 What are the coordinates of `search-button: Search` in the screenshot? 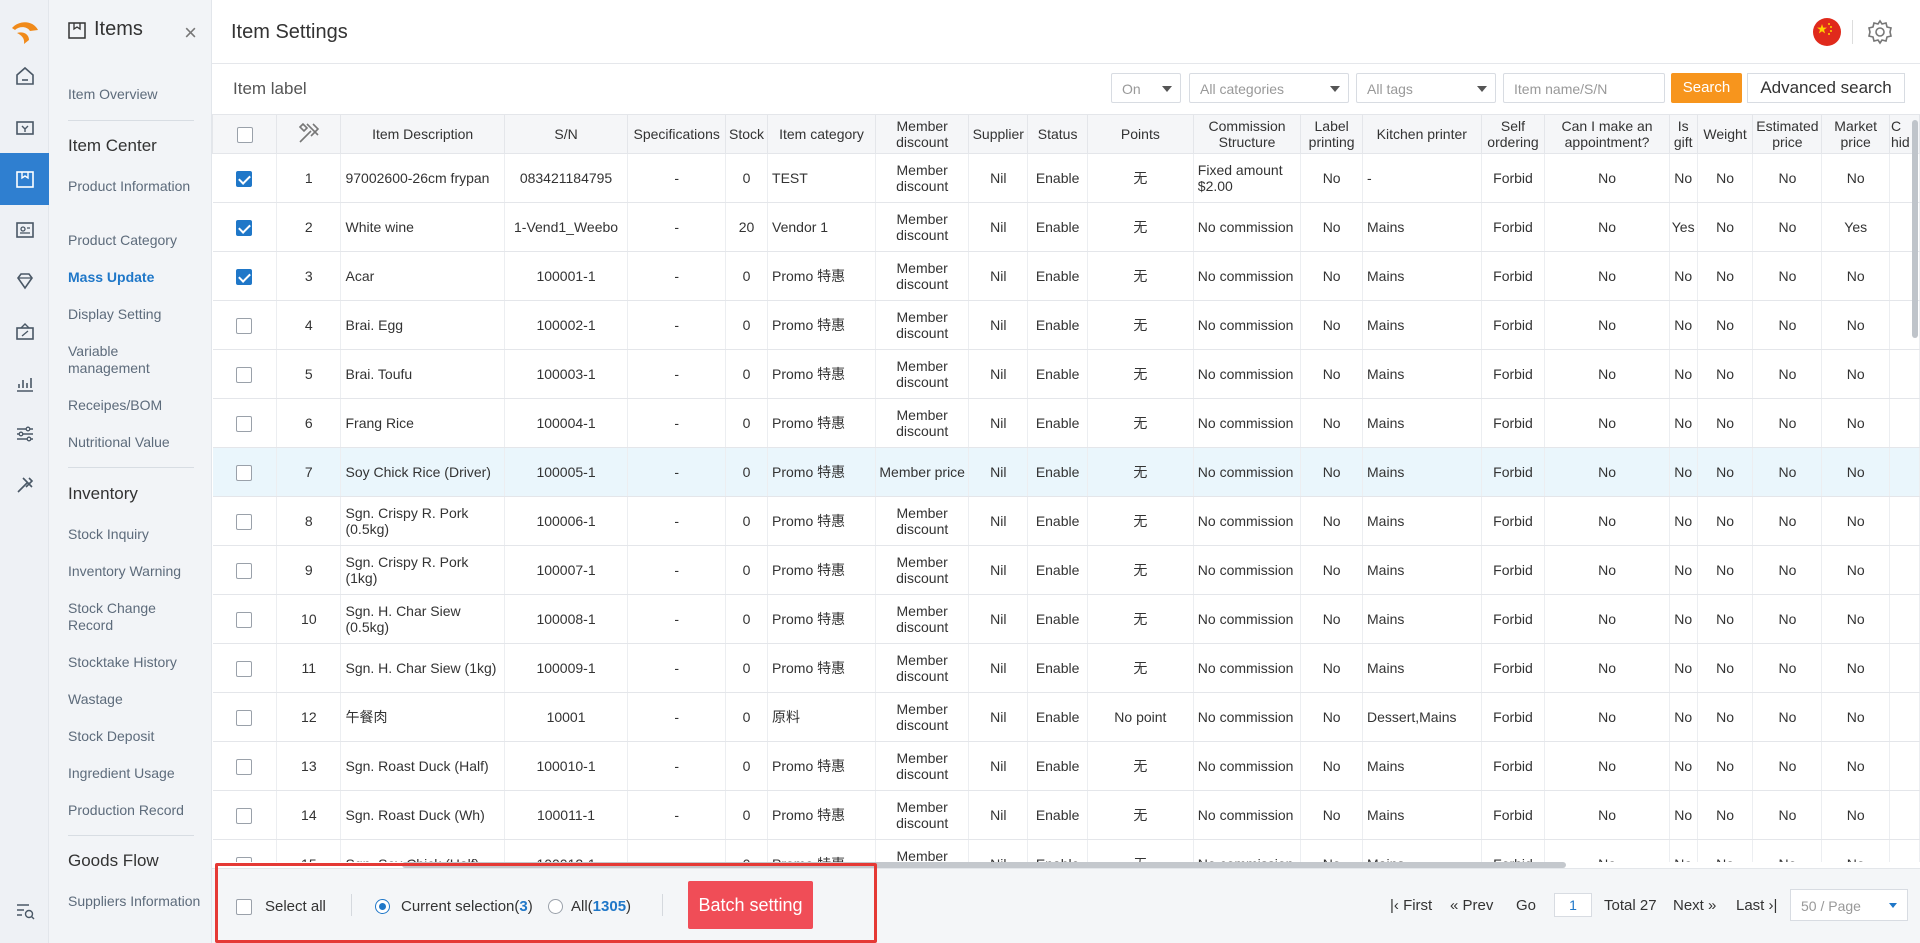 It's located at (1706, 88).